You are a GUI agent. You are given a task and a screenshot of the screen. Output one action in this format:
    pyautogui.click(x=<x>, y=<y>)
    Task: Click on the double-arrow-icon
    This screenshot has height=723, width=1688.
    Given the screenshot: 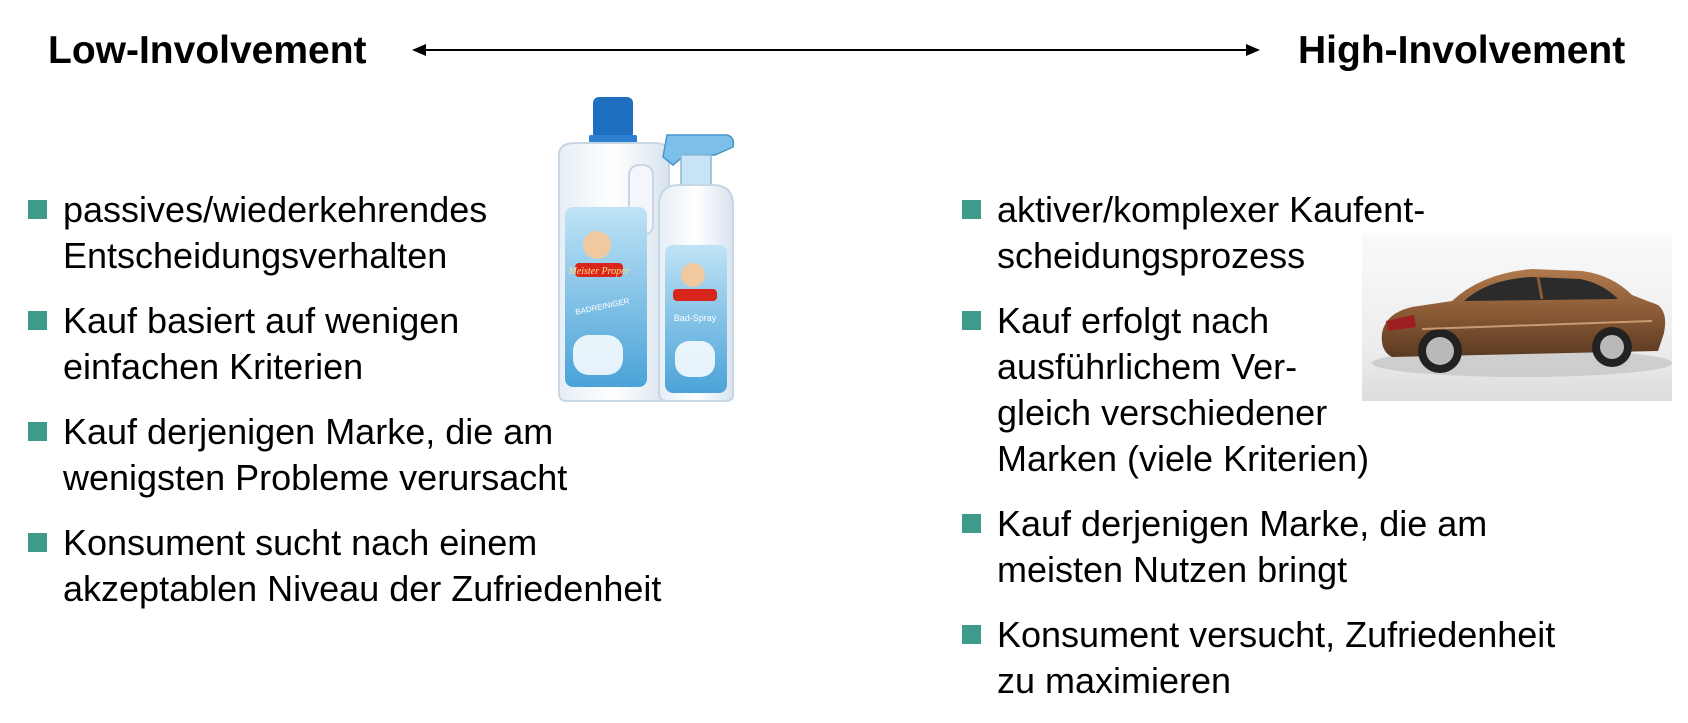 What is the action you would take?
    pyautogui.click(x=836, y=50)
    